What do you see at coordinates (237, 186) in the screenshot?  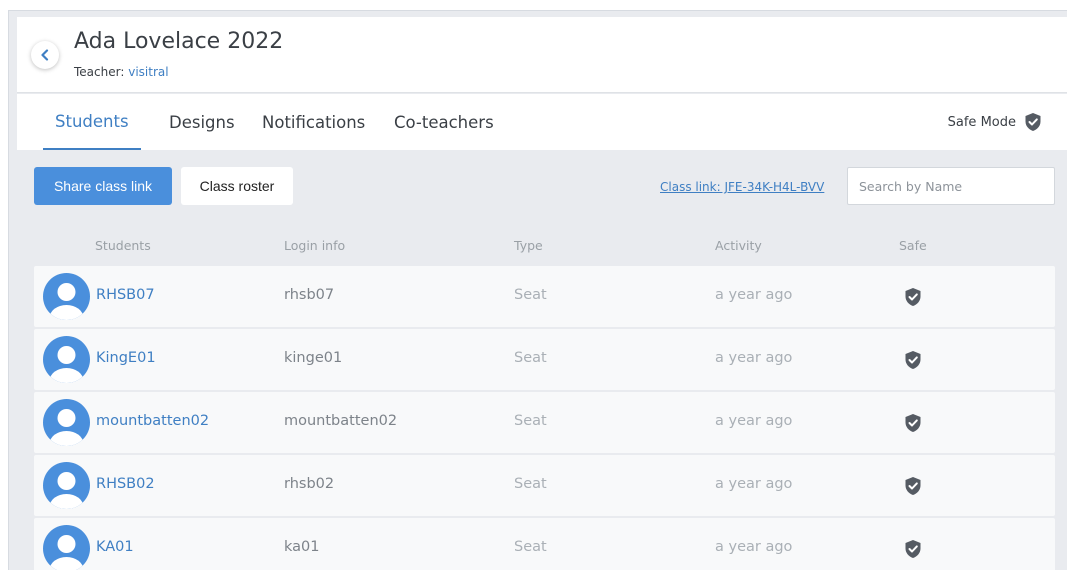 I see `class-roster-button: Class roster` at bounding box center [237, 186].